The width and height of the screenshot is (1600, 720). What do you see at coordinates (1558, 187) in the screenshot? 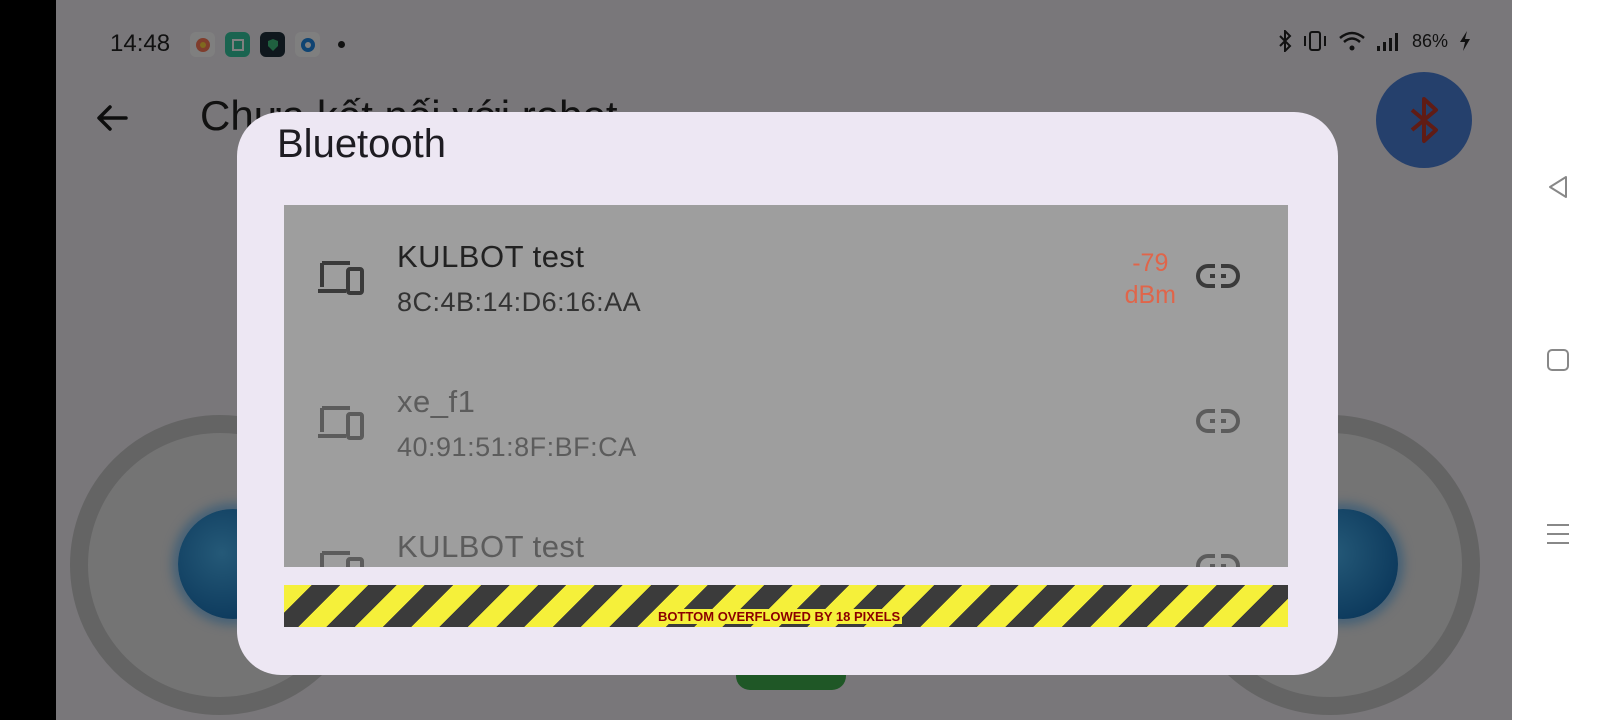
I see `nav-back-icon` at bounding box center [1558, 187].